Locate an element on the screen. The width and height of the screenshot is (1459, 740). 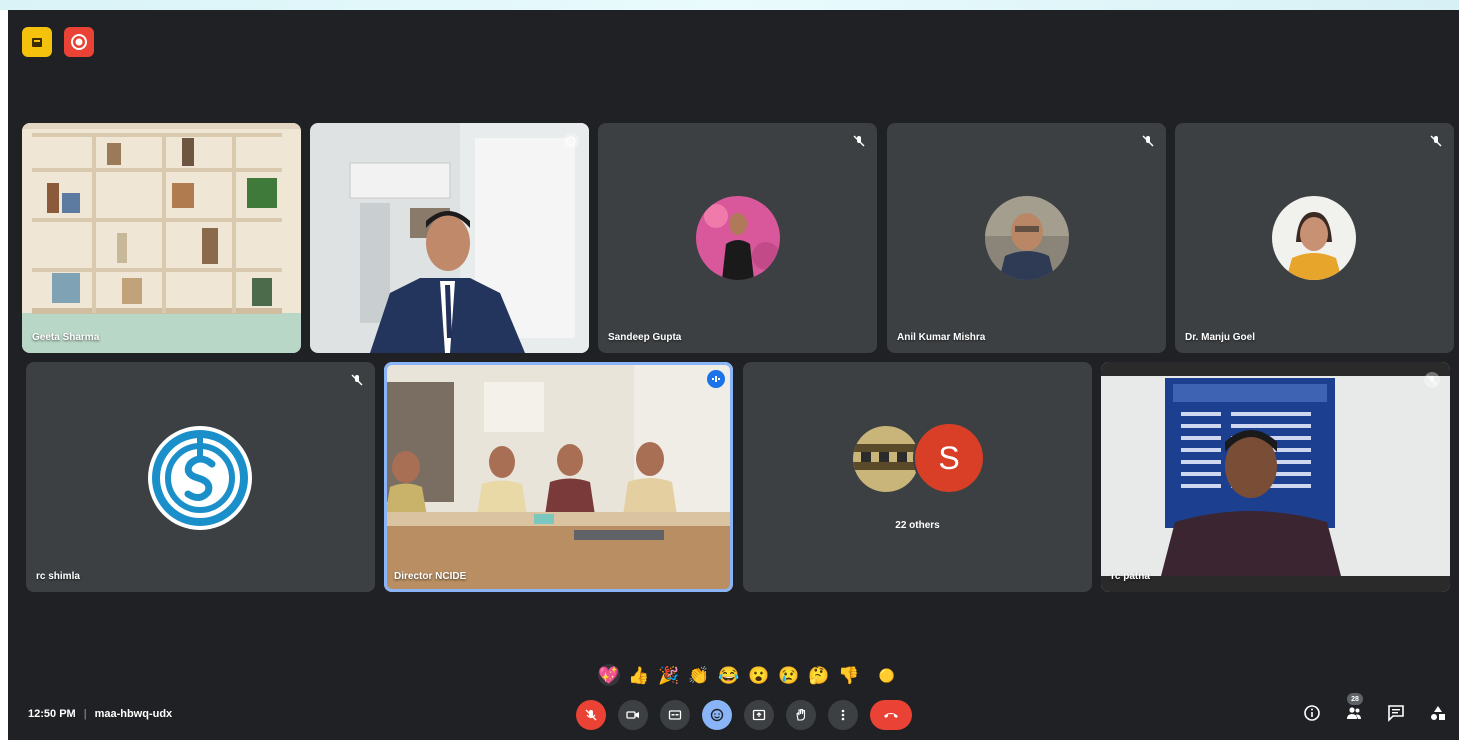
participant-video-man-in-suit is located at coordinates (449, 238).